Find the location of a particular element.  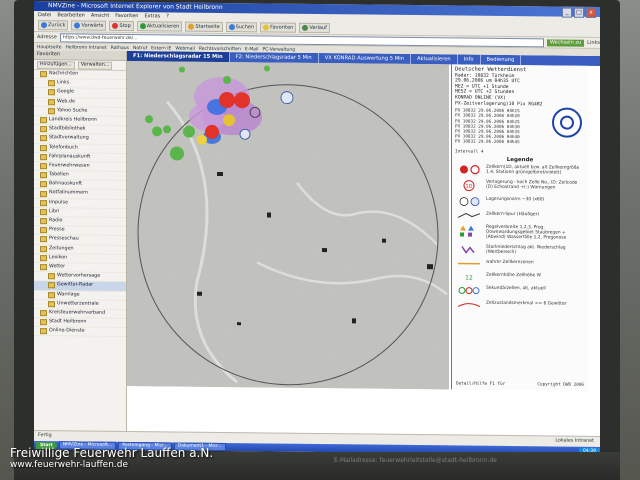

legend-row: wahrer Zellkernzonen is located at coordinates (520, 263).